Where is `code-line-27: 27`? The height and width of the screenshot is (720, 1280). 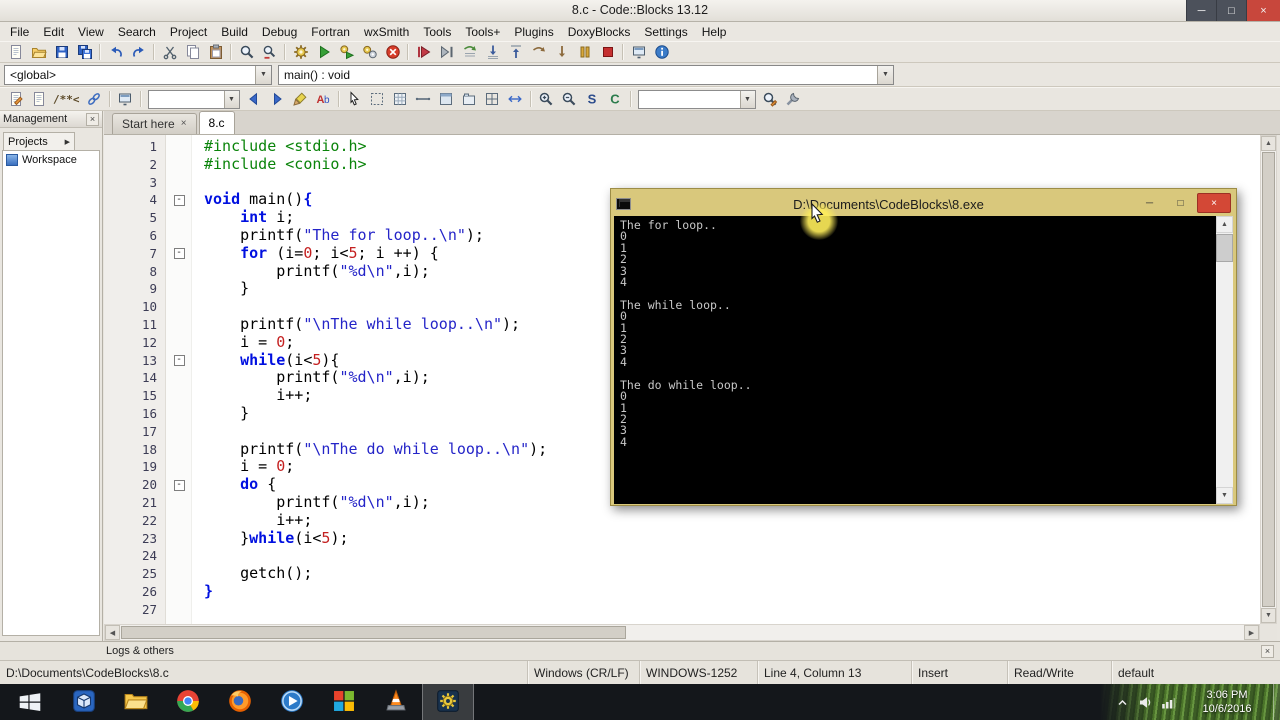
code-line-27: 27 is located at coordinates (682, 610).